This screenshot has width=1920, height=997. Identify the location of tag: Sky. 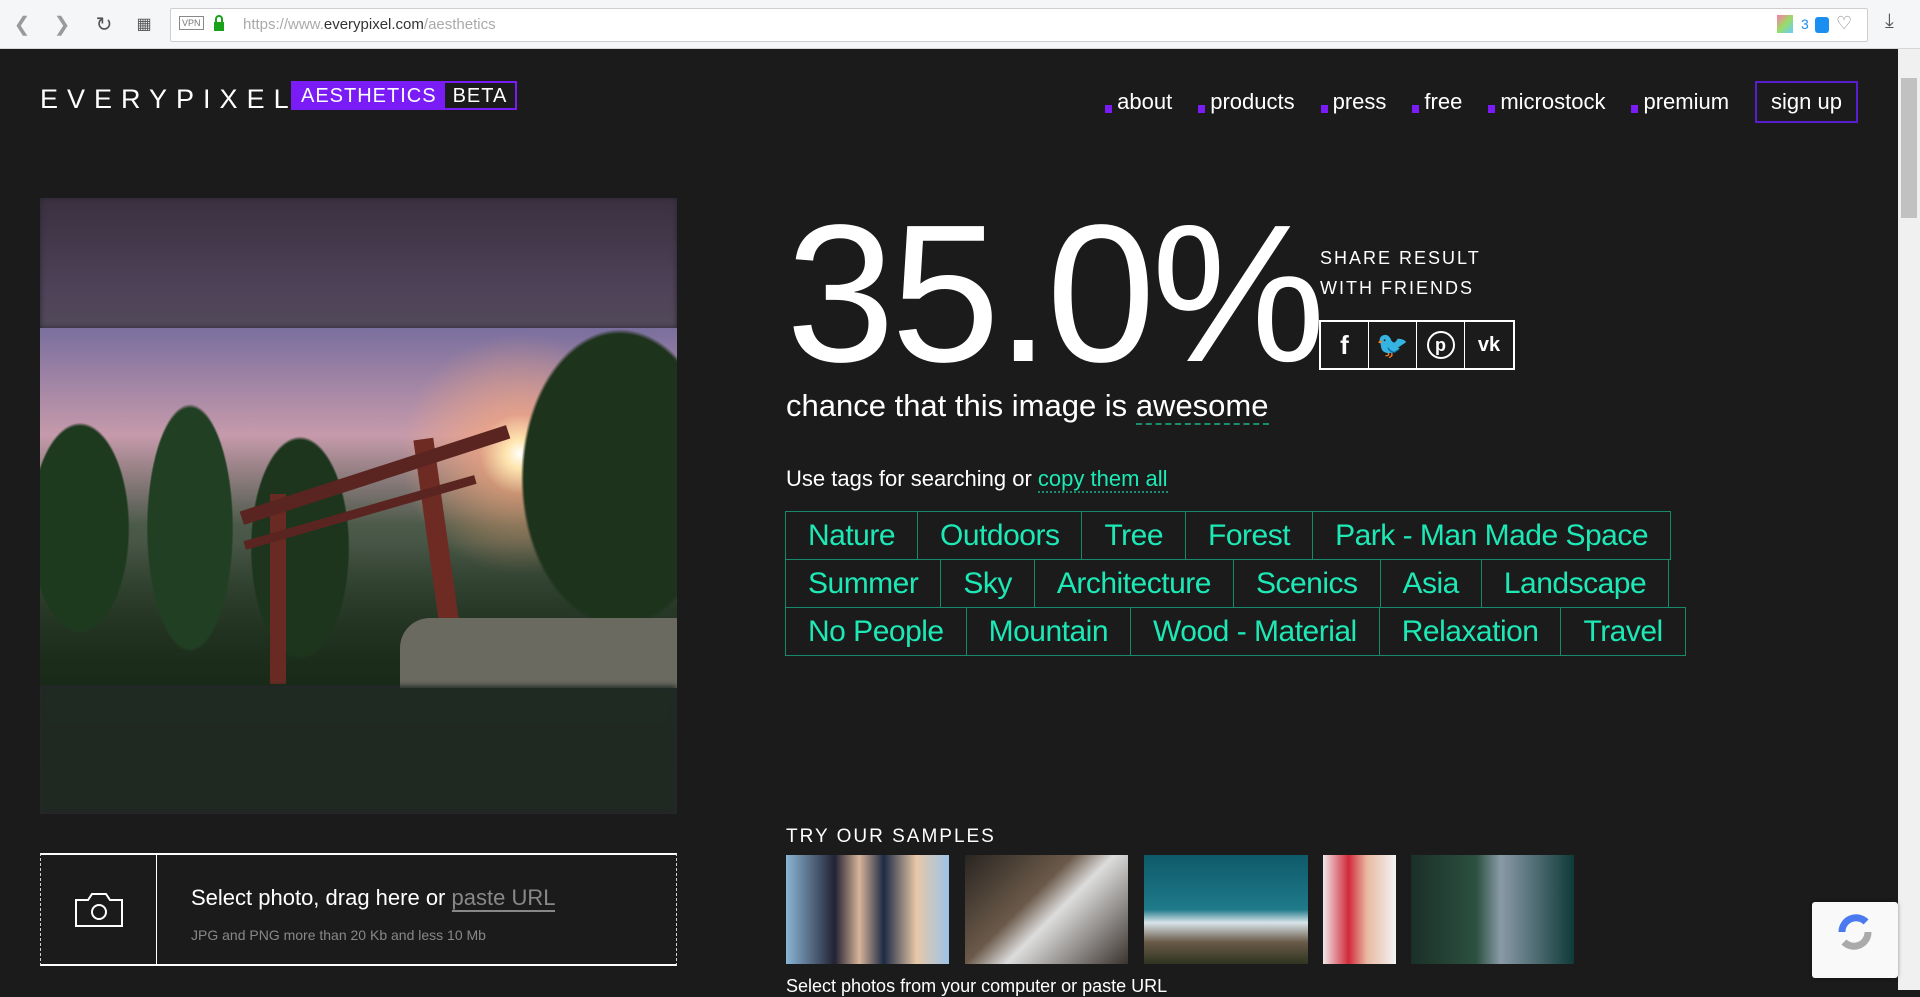
(987, 583).